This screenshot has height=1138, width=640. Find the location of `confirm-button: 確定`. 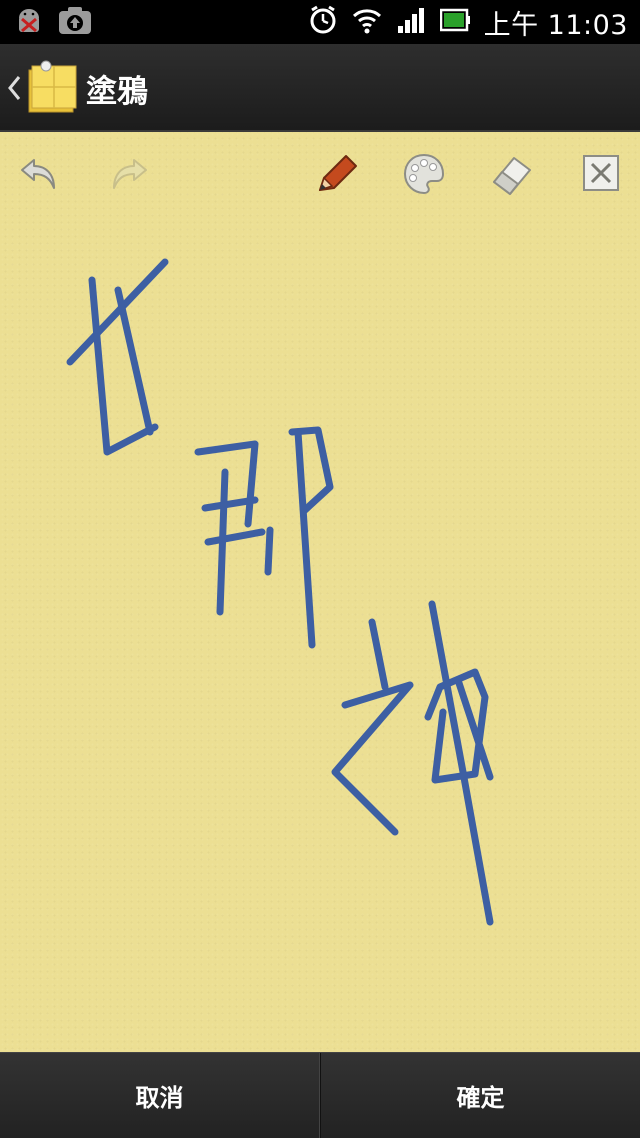

confirm-button: 確定 is located at coordinates (480, 1095).